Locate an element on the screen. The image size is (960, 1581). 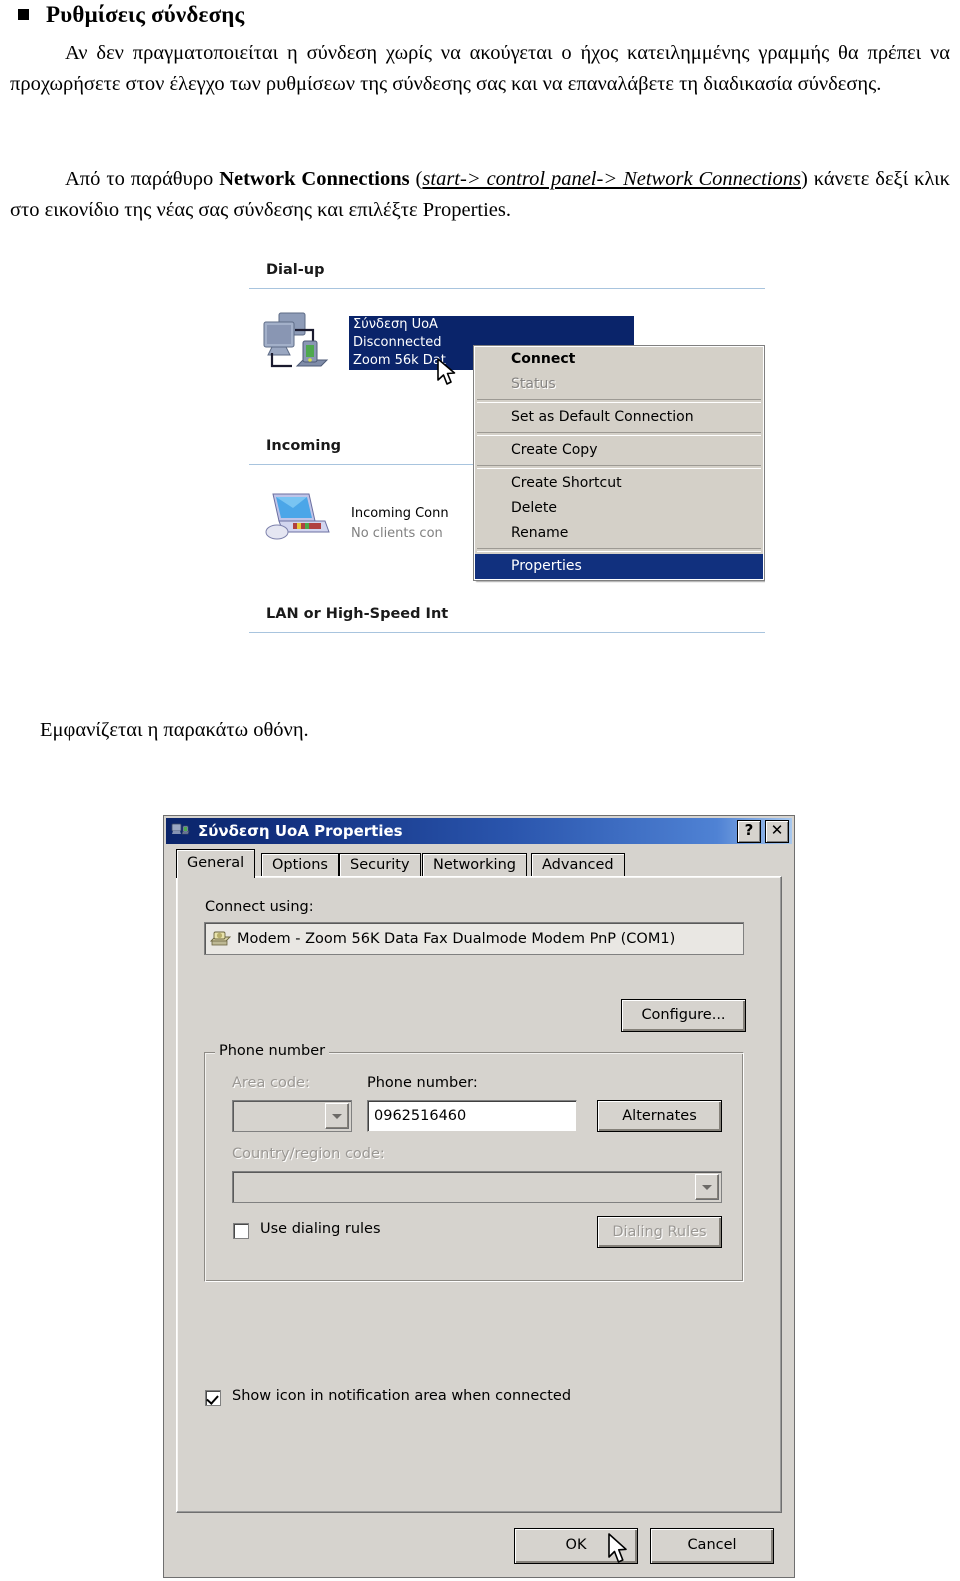
modem-icon is located at coordinates (220, 939).